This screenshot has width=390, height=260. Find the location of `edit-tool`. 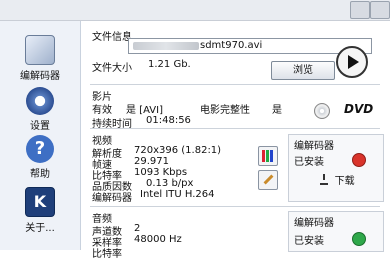

edit-tool is located at coordinates (268, 180).